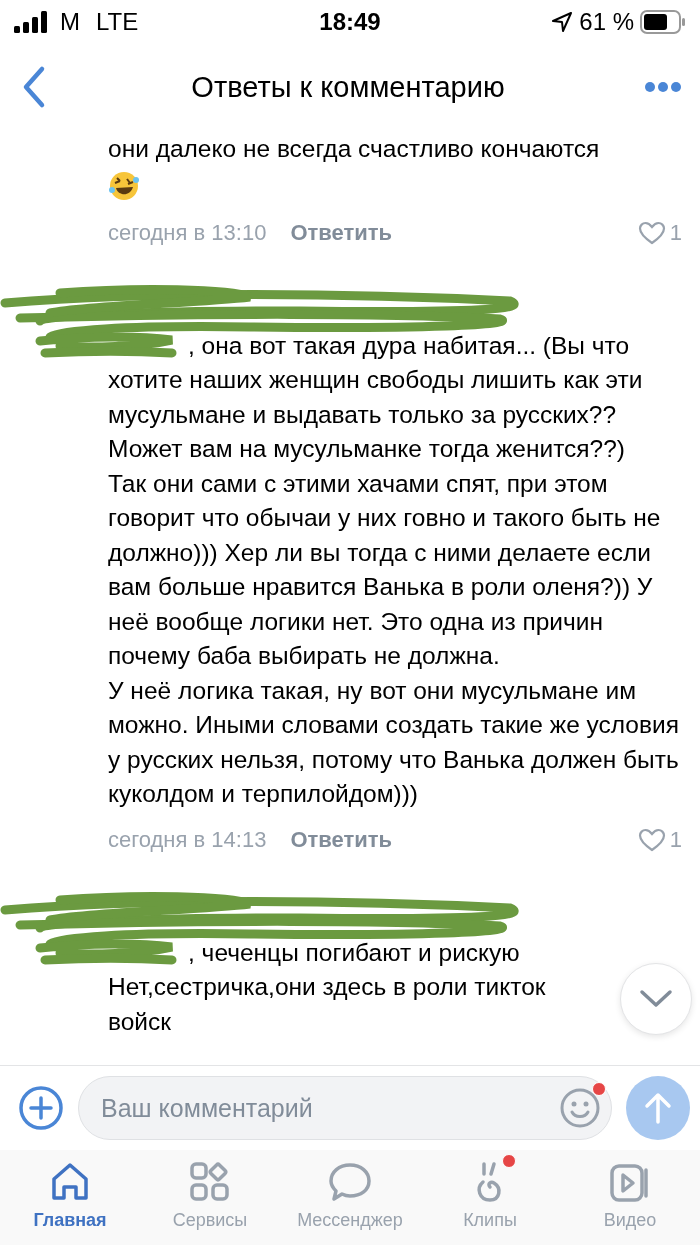 This screenshot has width=700, height=1245. I want to click on comment-field: Ваш комментарий, so click(345, 1108).